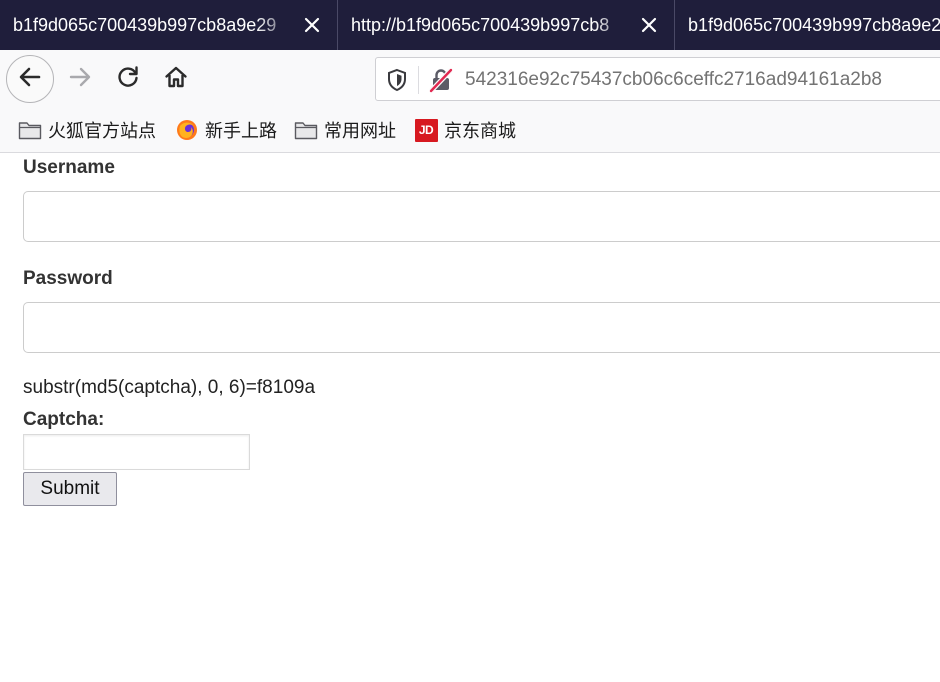 Image resolution: width=940 pixels, height=682 pixels. I want to click on bookmark-label: 常用网址, so click(360, 131).